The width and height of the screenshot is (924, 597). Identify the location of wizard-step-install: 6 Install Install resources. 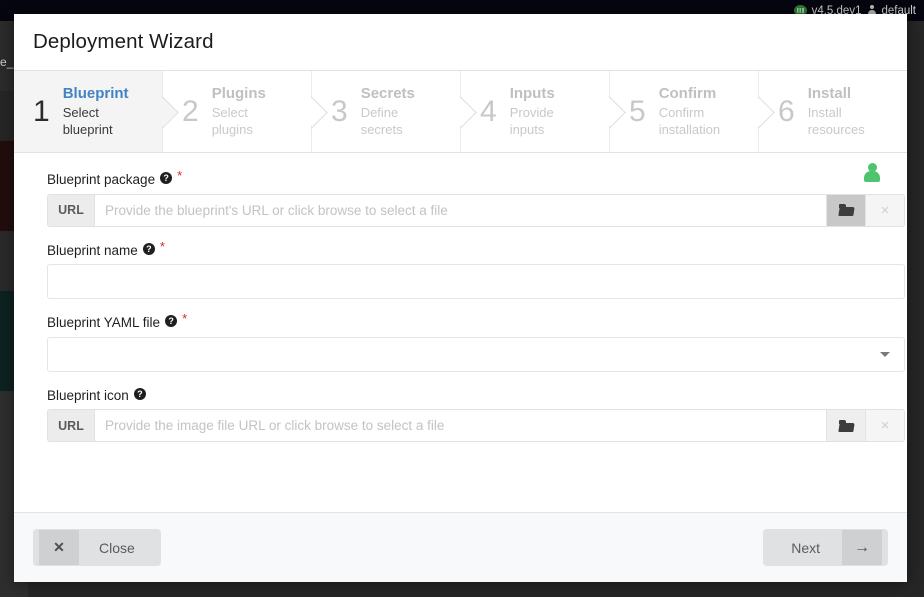
(832, 111).